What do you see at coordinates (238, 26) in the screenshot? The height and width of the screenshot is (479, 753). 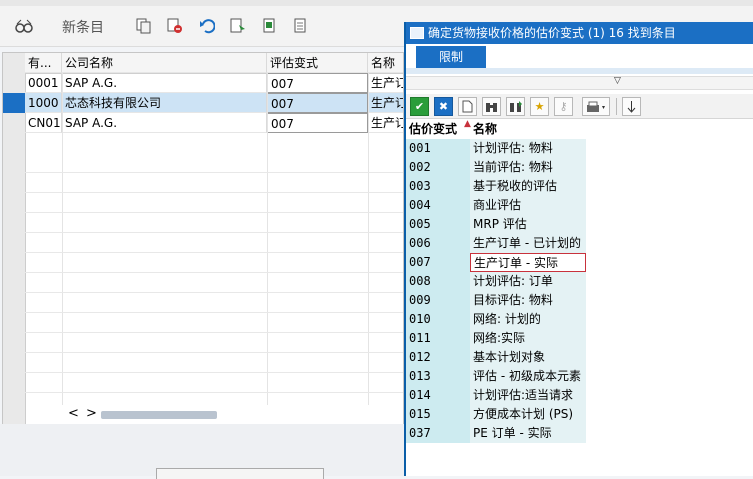 I see `select-all-icon` at bounding box center [238, 26].